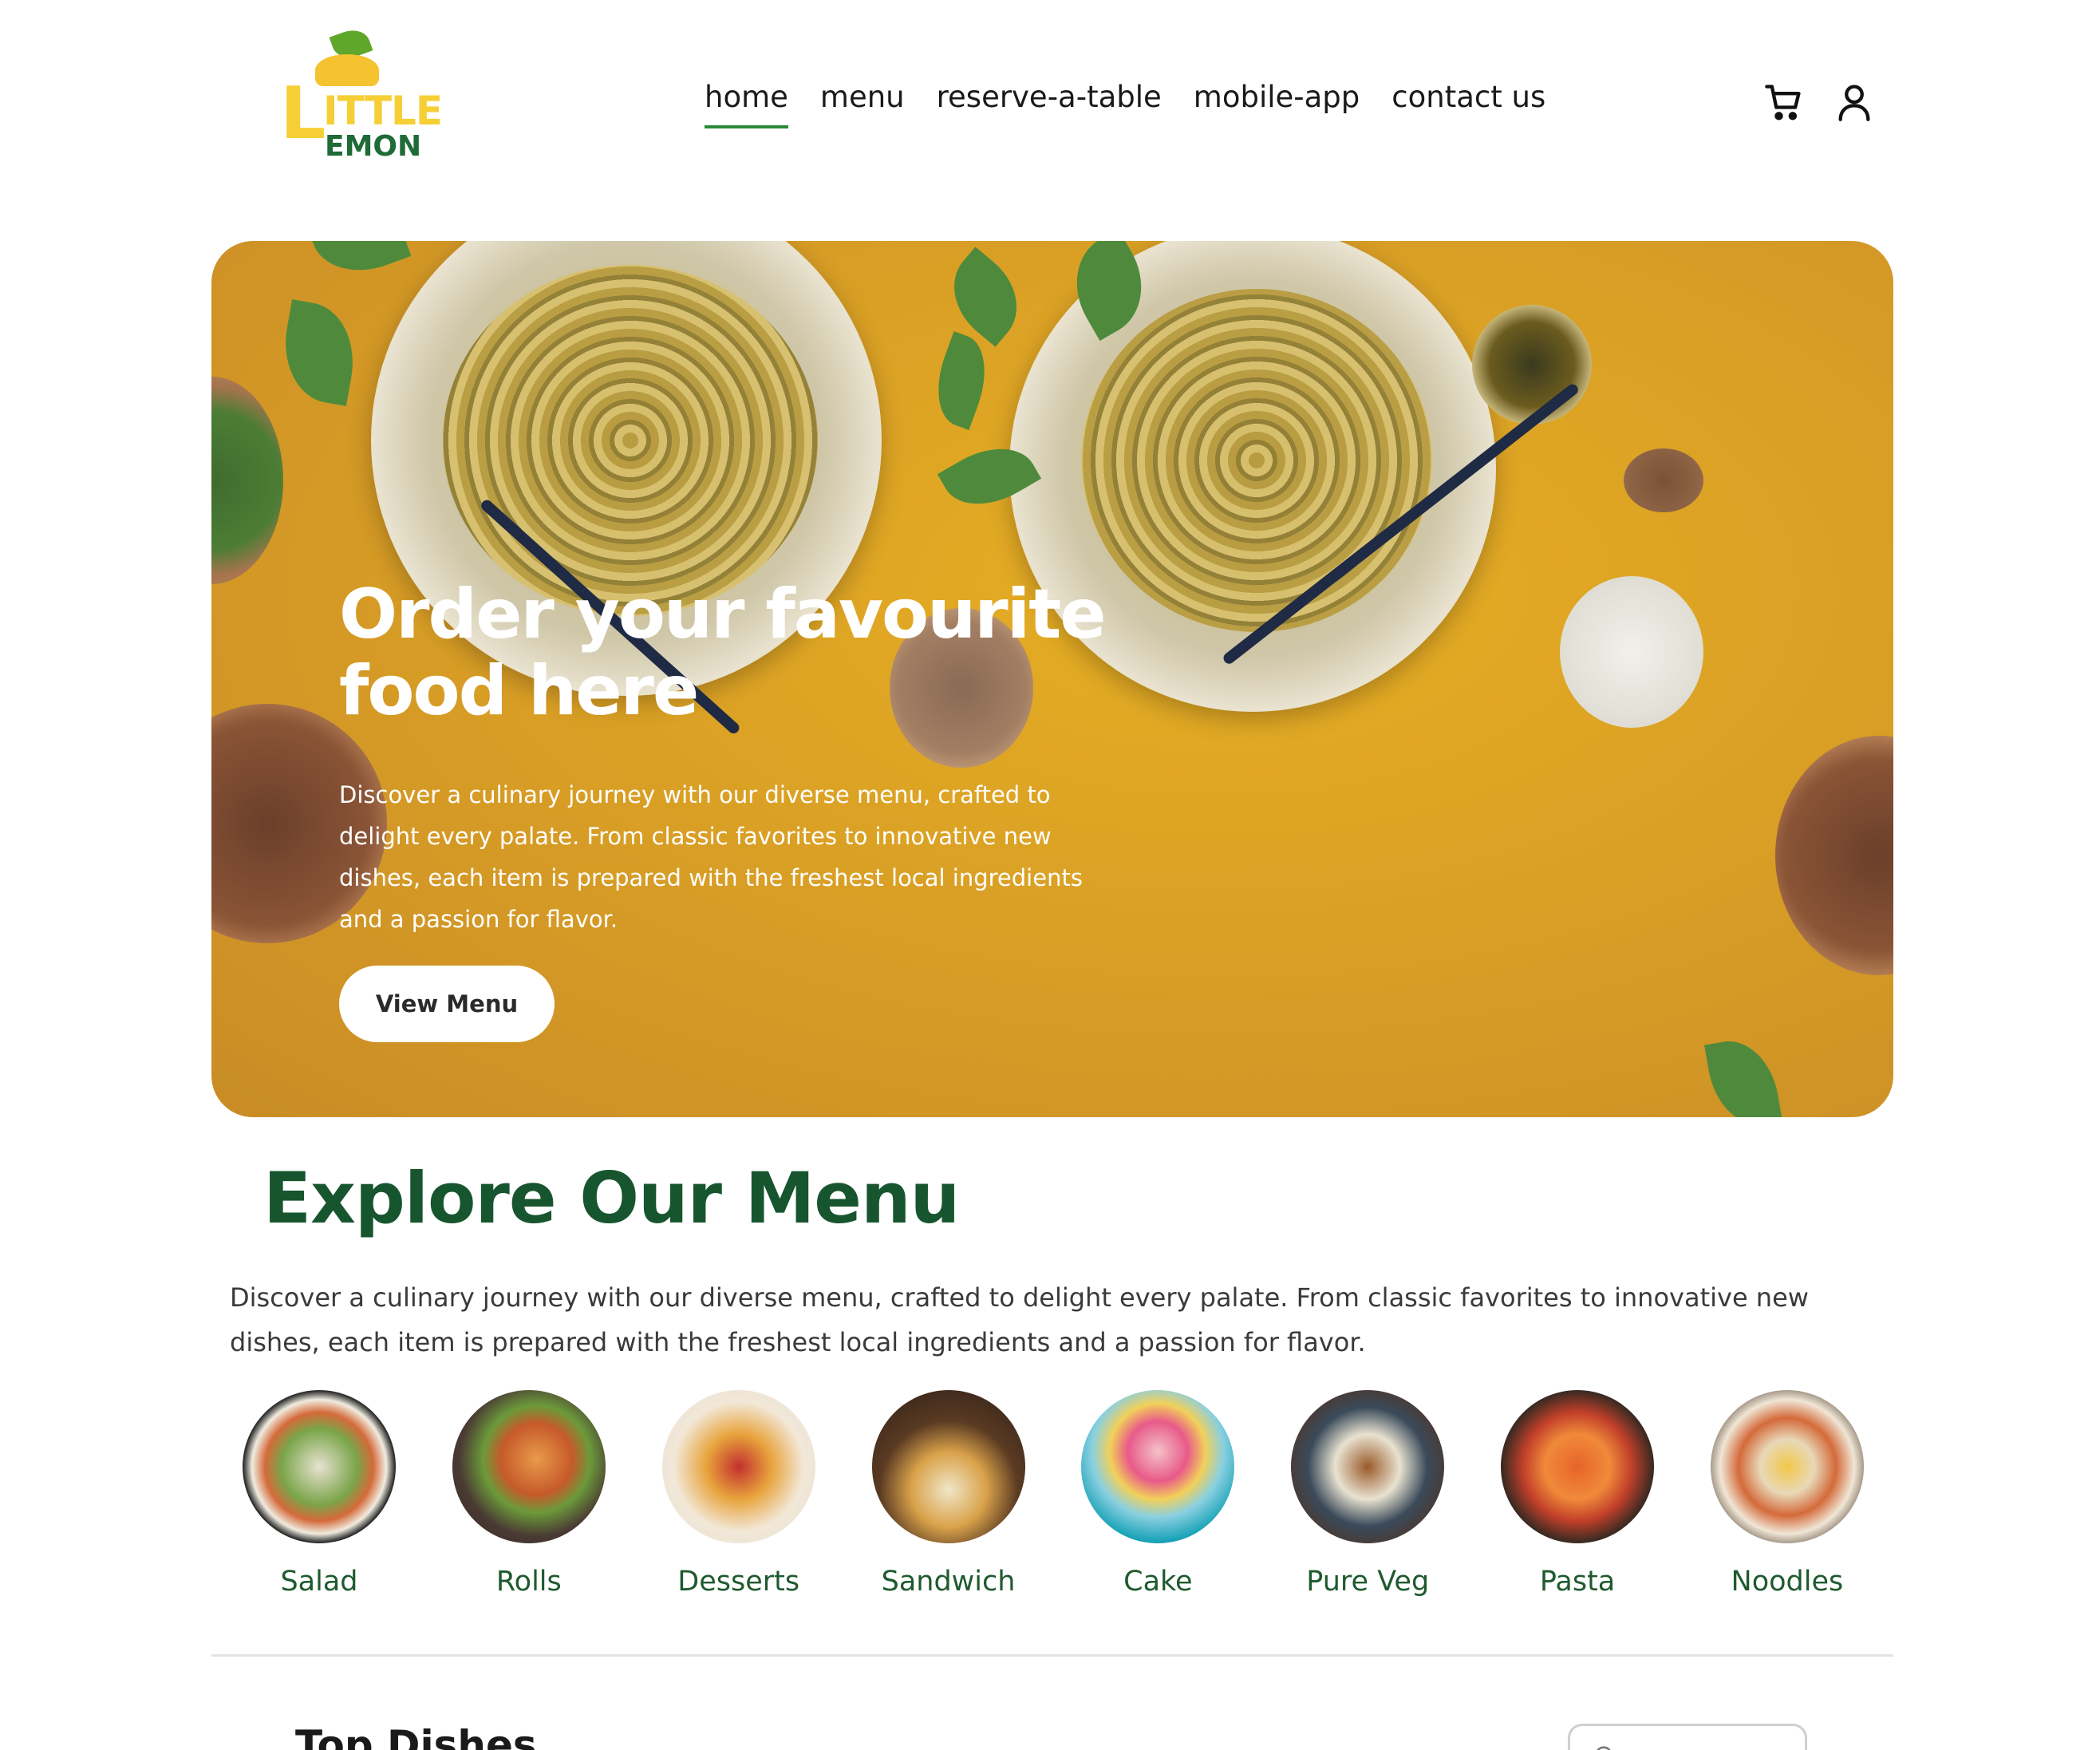 The height and width of the screenshot is (1750, 2100). I want to click on menu-category-pure-veg: Pure Veg, so click(1367, 1494).